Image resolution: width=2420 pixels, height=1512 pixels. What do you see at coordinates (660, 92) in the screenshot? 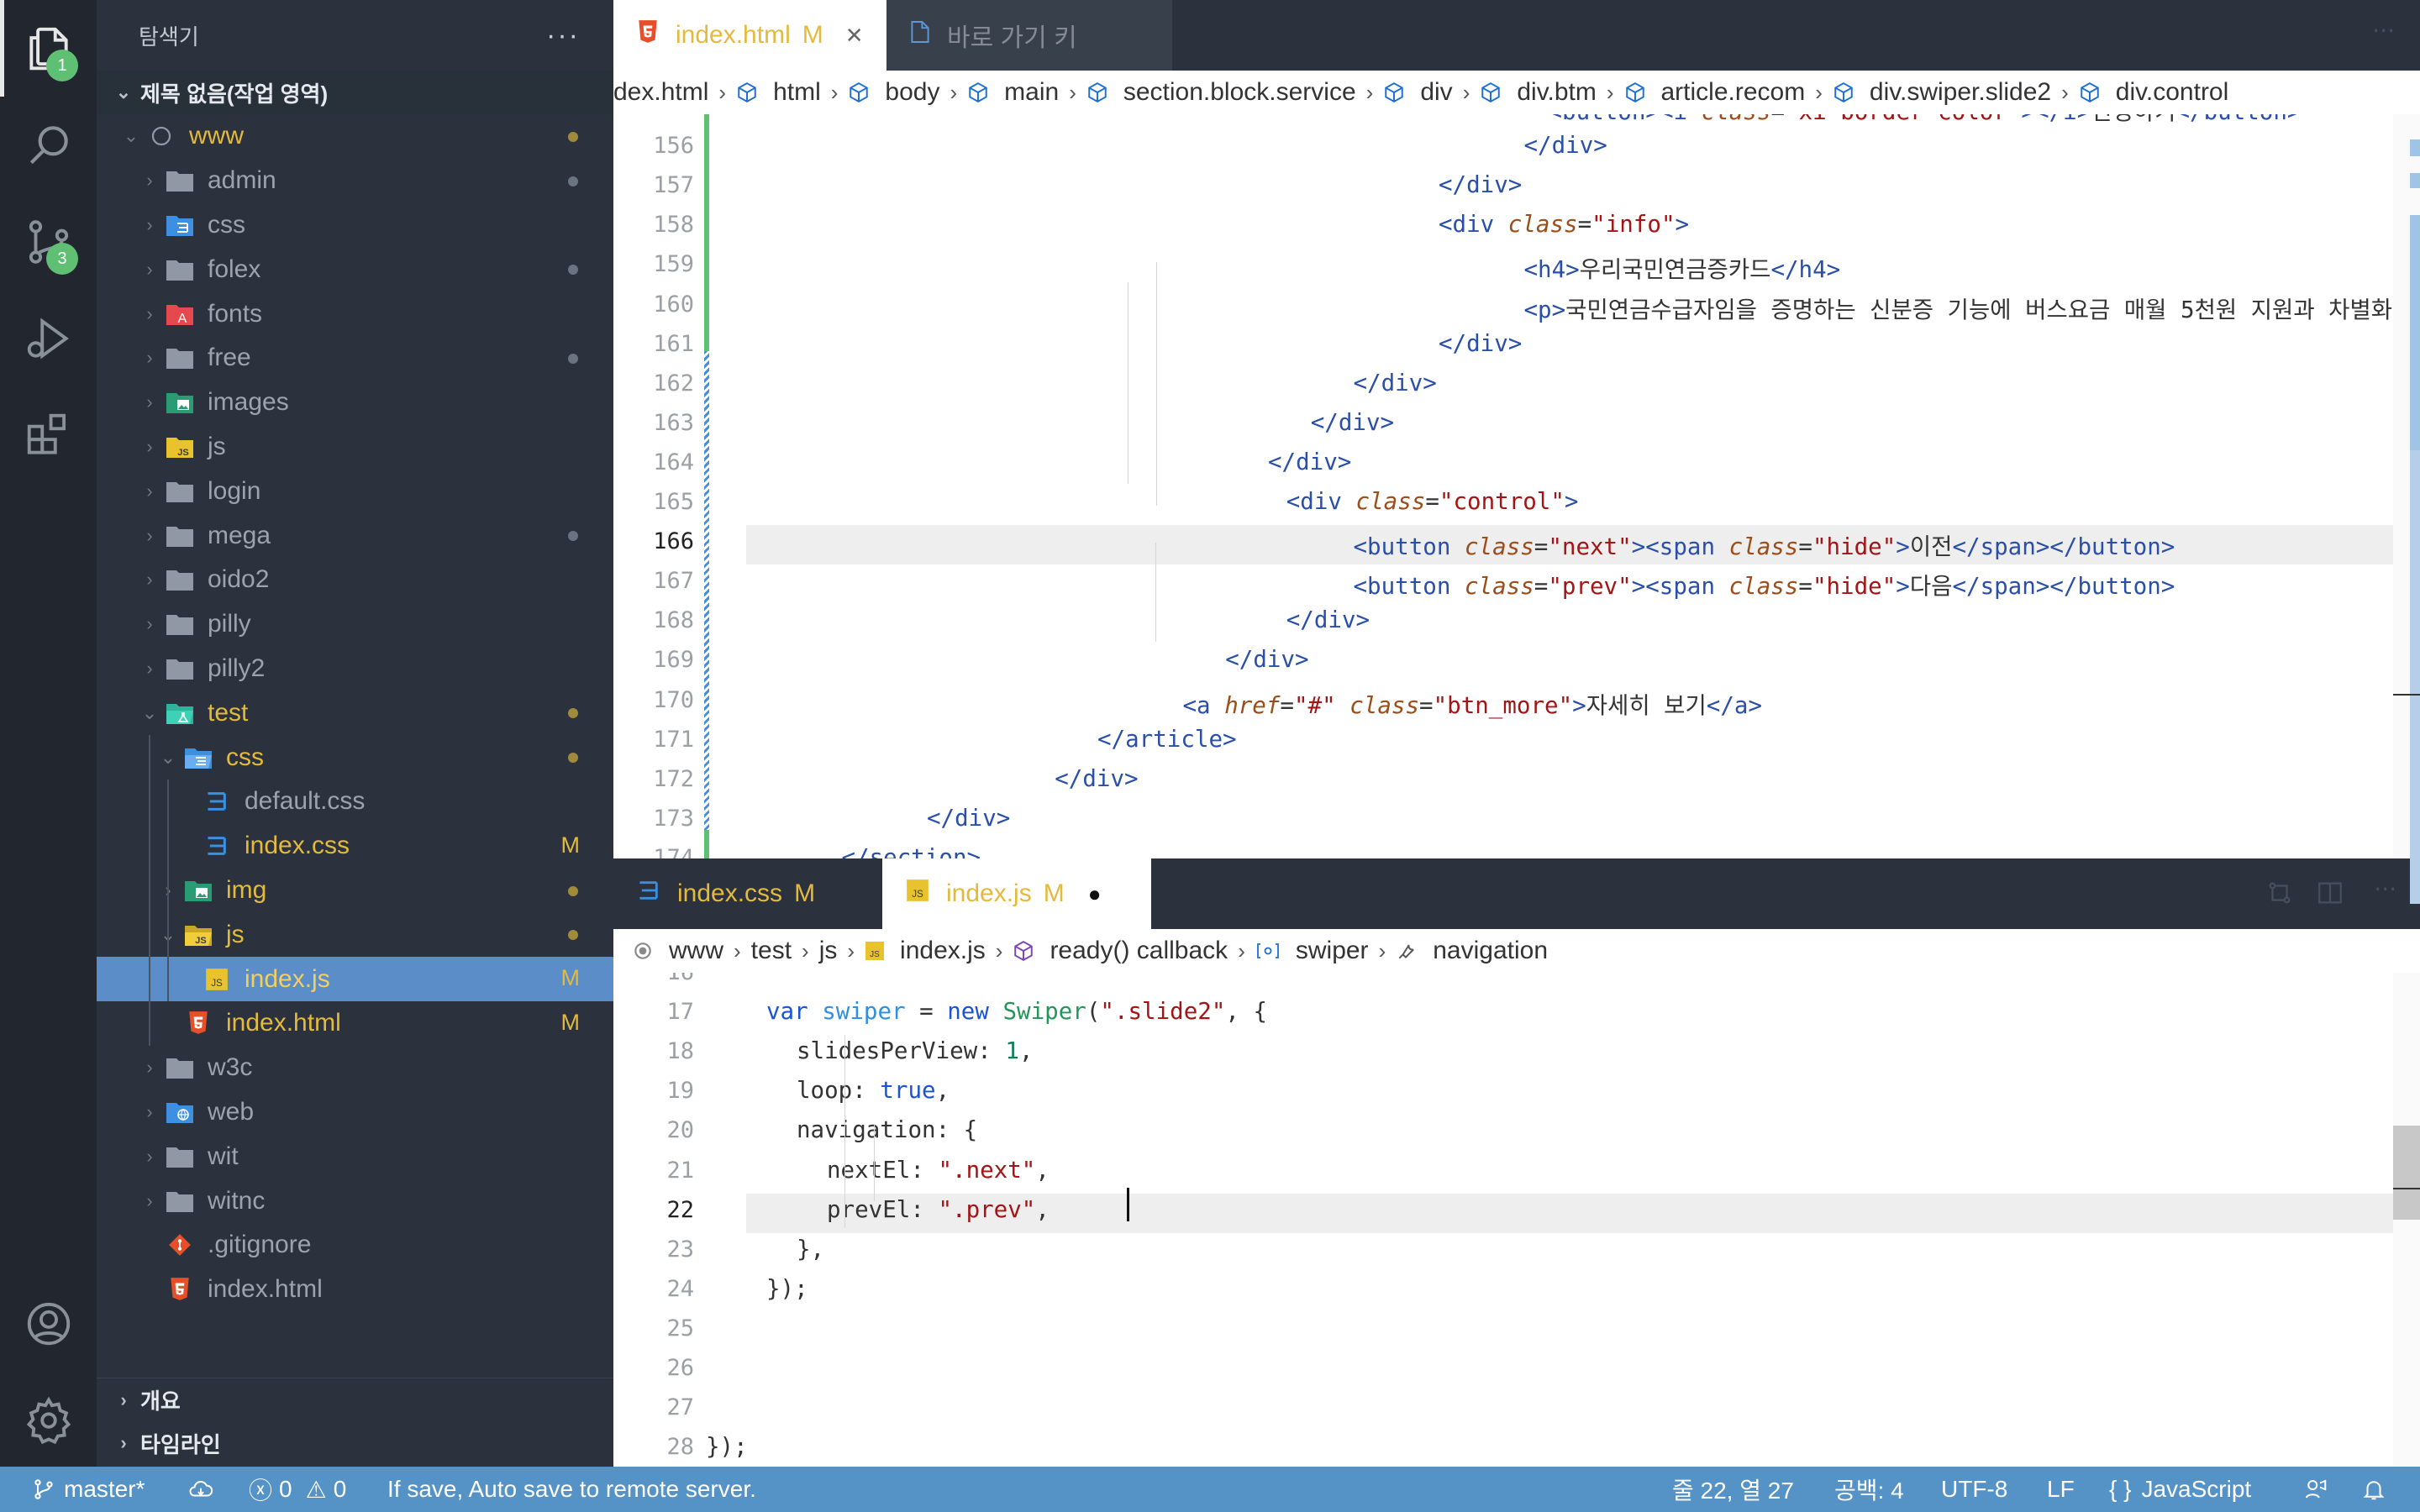
I see `breadcrumb-item: dex.html` at bounding box center [660, 92].